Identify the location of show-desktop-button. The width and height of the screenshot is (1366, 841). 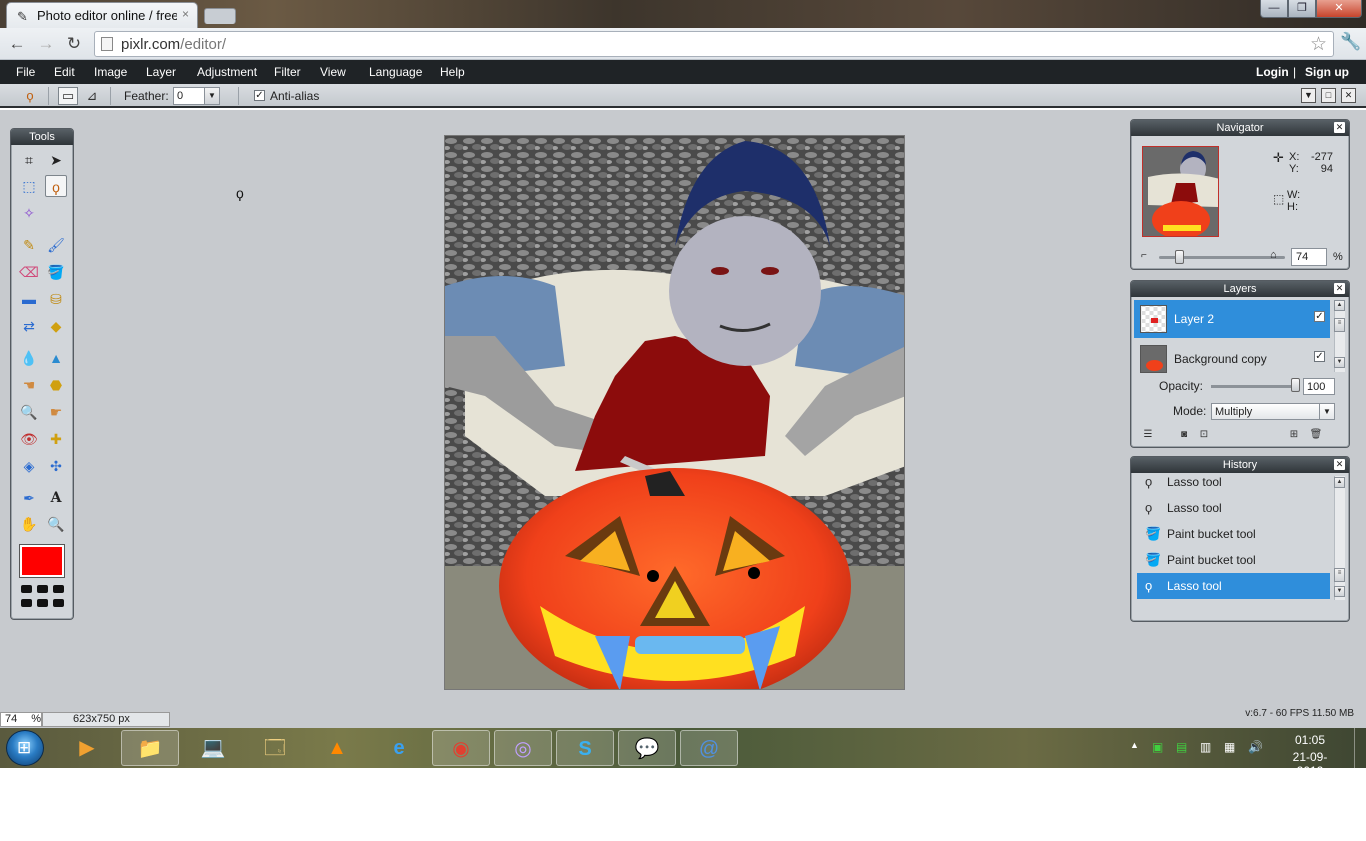
(1360, 748).